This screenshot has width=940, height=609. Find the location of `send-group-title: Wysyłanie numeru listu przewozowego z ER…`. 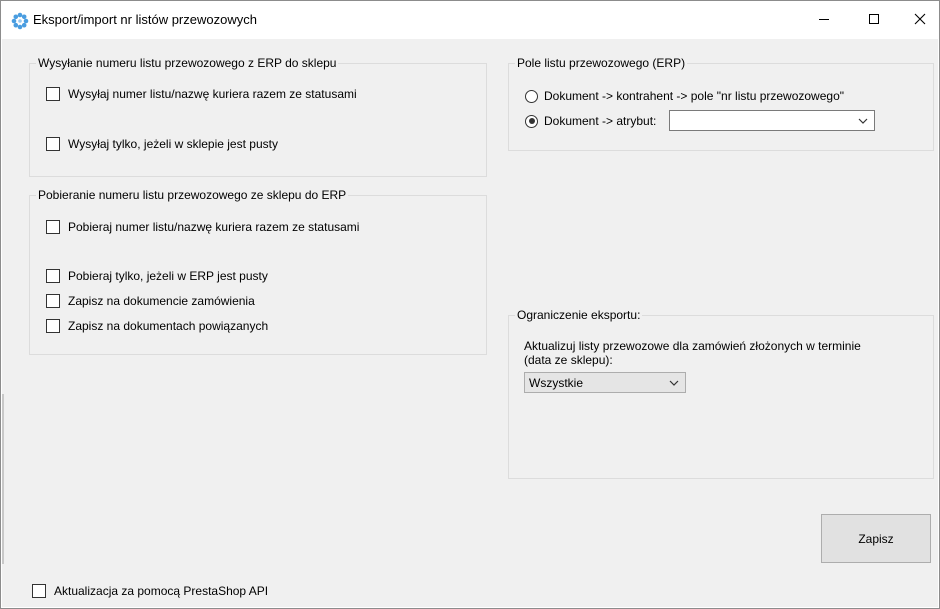

send-group-title: Wysyłanie numeru listu przewozowego z ER… is located at coordinates (187, 63).